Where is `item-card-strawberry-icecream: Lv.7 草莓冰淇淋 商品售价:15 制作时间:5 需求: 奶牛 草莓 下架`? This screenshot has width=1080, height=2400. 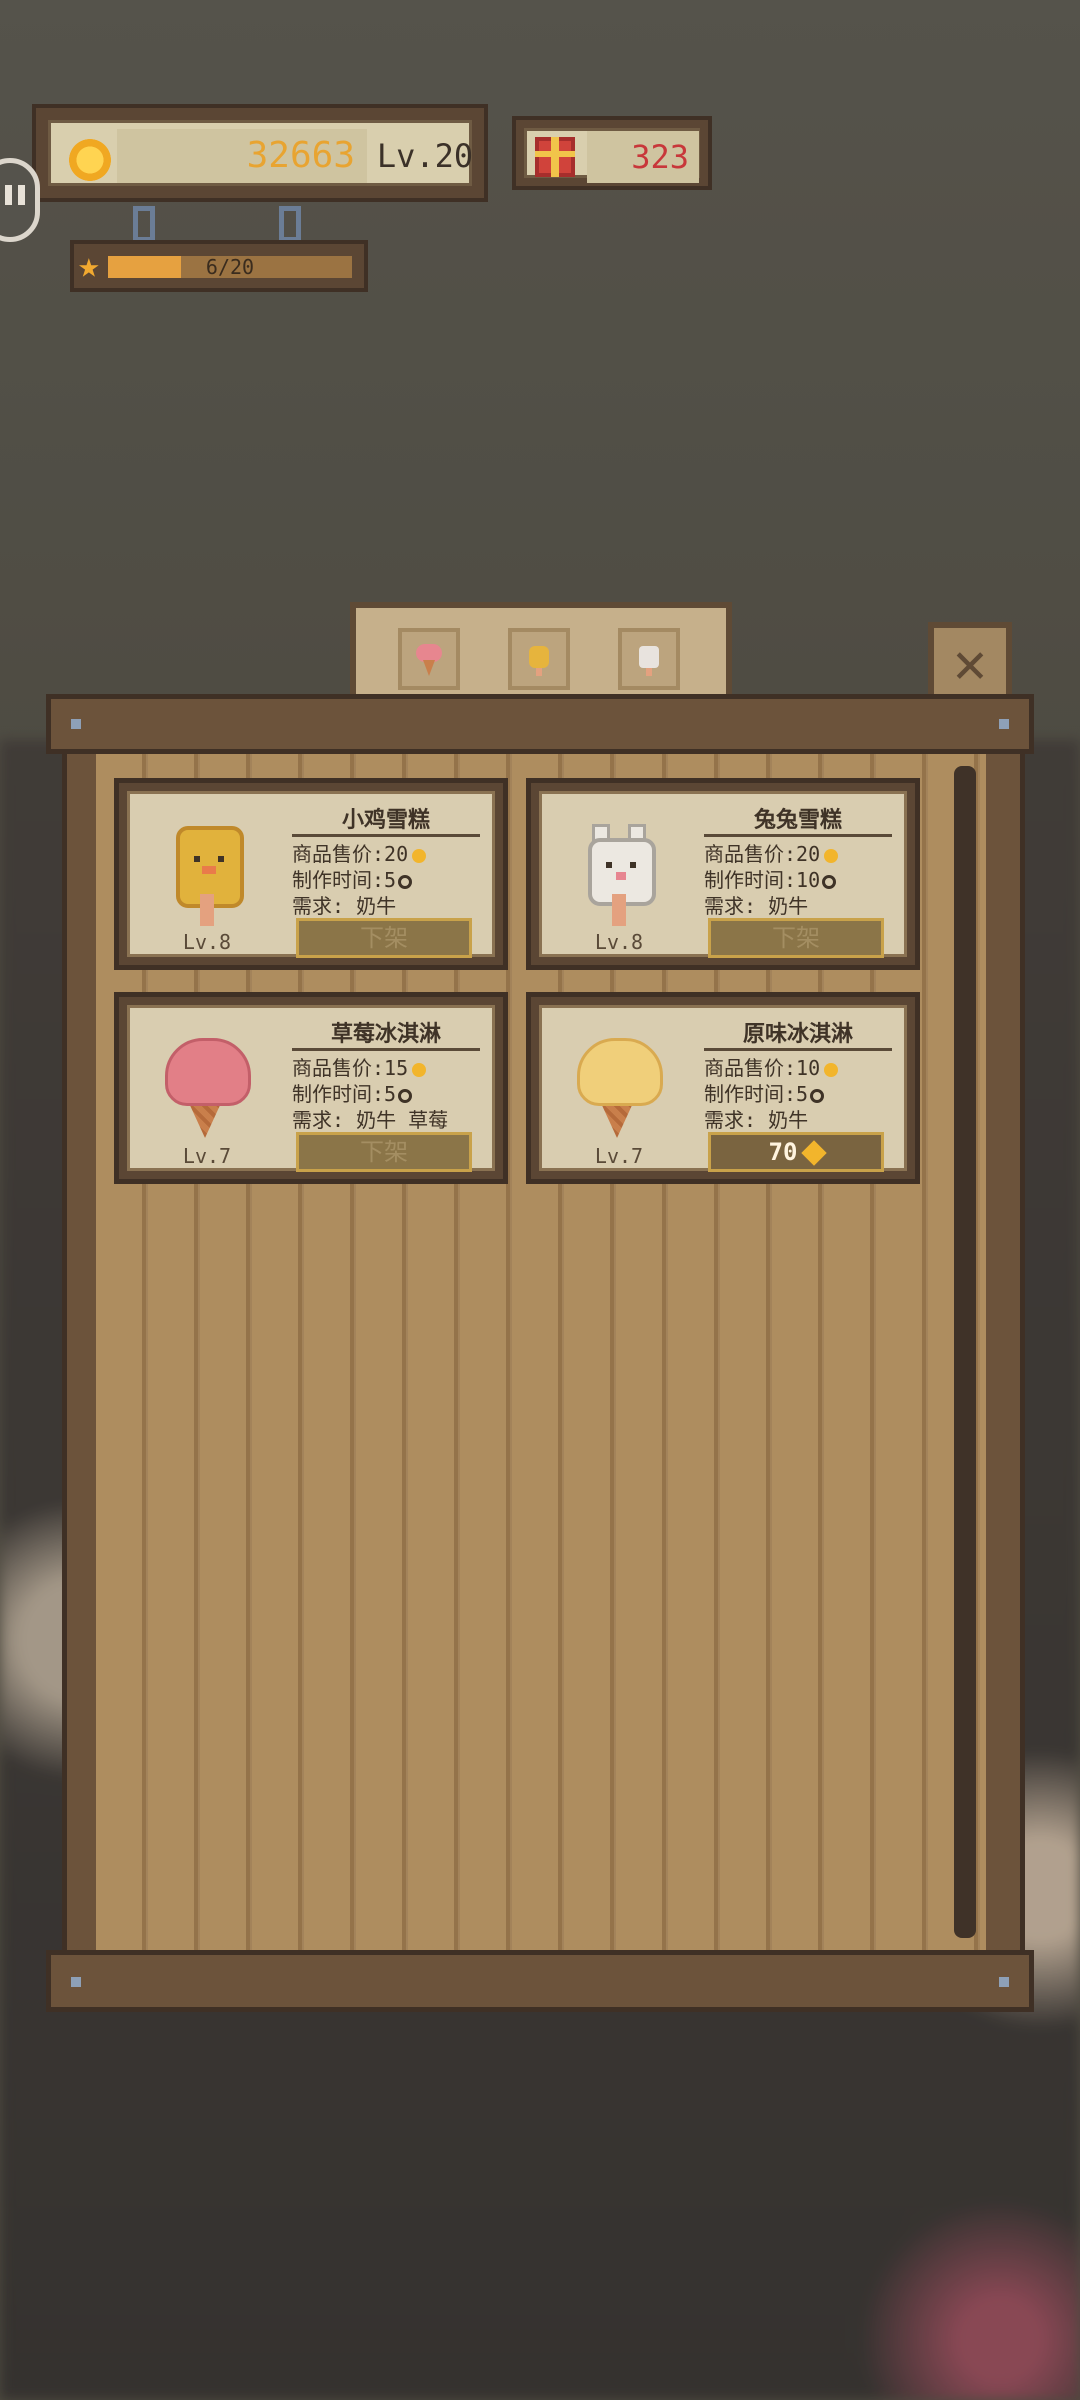 item-card-strawberry-icecream: Lv.7 草莓冰淇淋 商品售价:15 制作时间:5 需求: 奶牛 草莓 下架 is located at coordinates (311, 1088).